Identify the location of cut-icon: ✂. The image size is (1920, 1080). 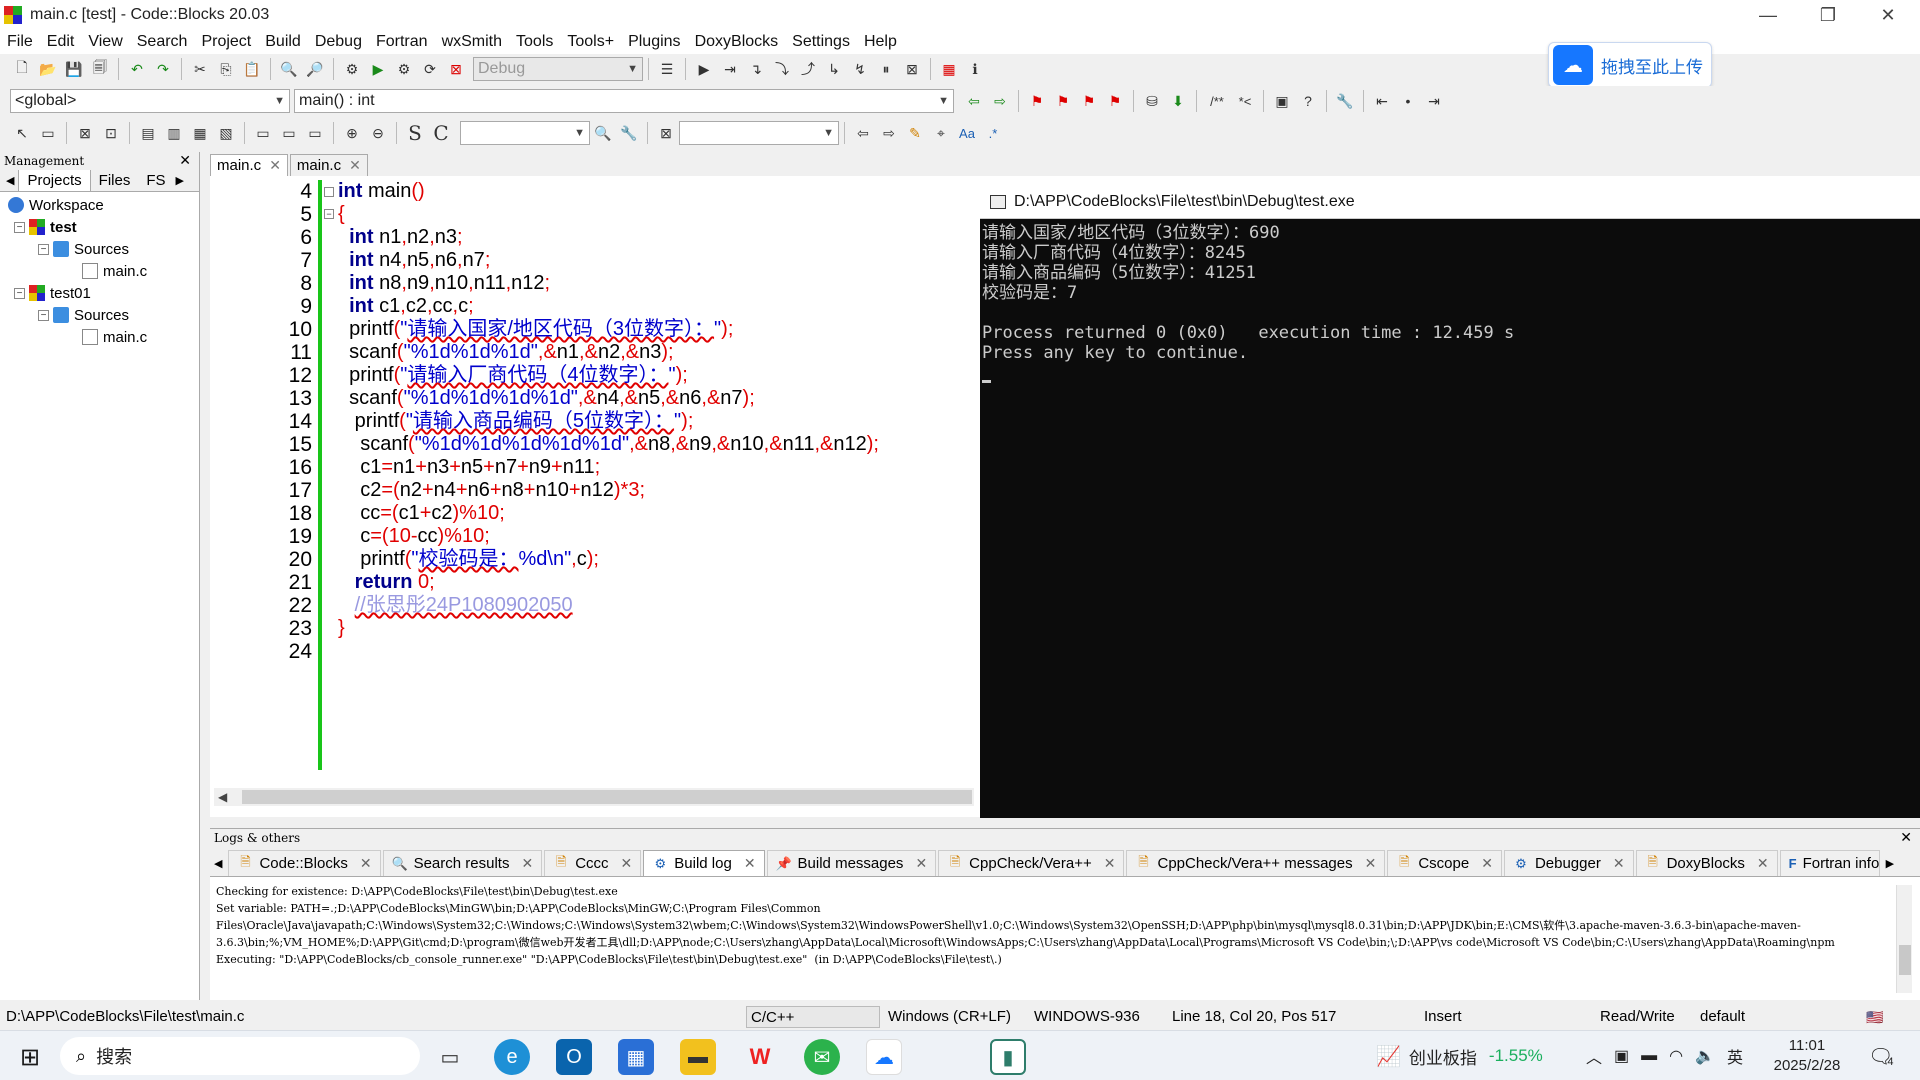
(200, 69).